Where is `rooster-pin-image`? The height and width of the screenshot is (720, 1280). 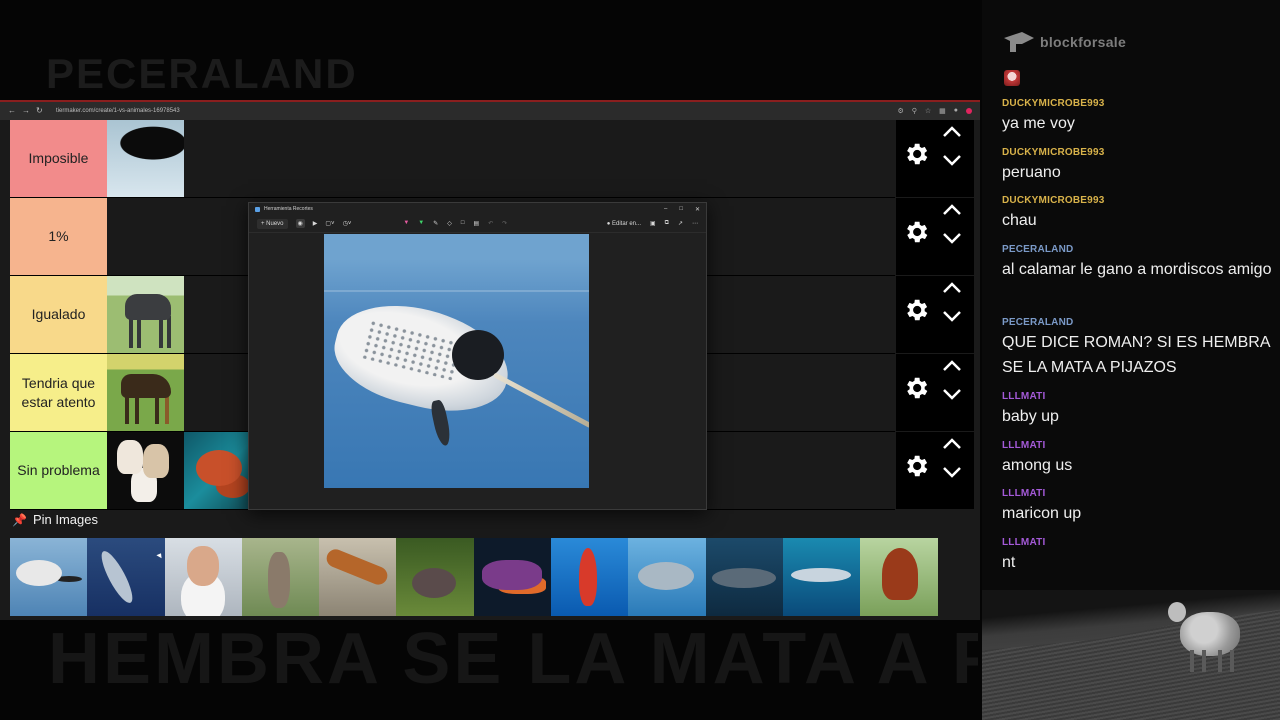 rooster-pin-image is located at coordinates (899, 577).